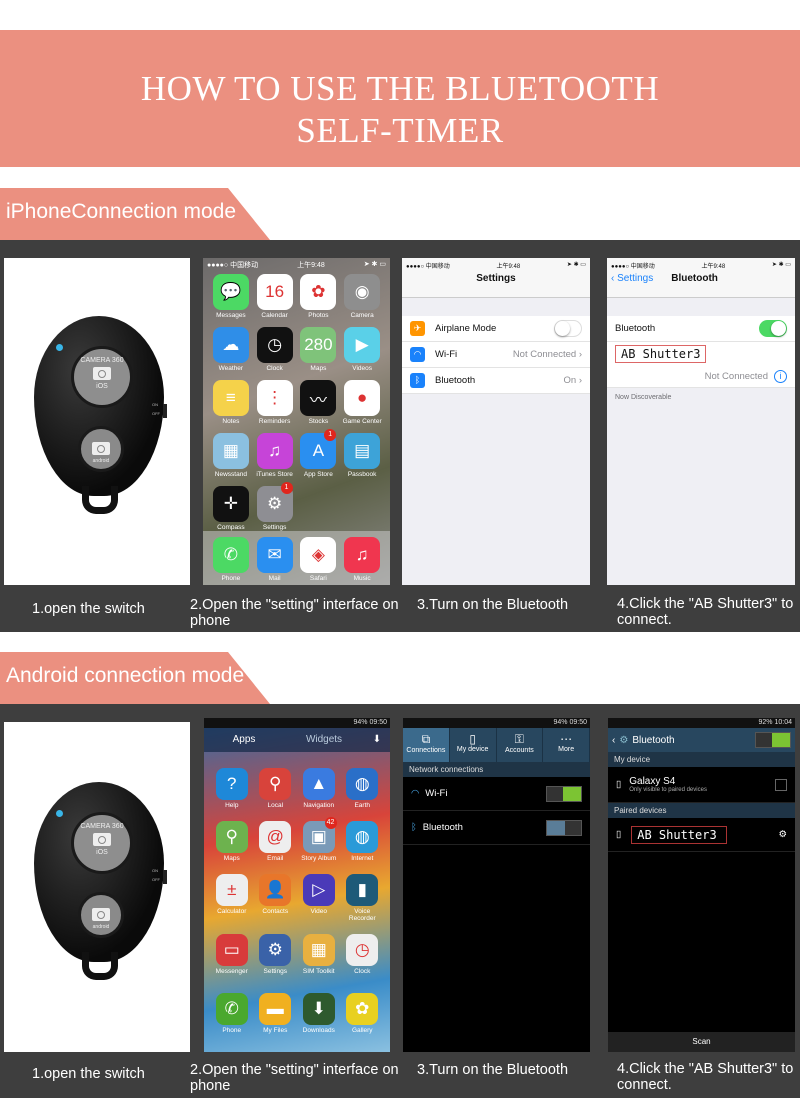  I want to click on app-contacts: 👤 Contacts, so click(276, 898).